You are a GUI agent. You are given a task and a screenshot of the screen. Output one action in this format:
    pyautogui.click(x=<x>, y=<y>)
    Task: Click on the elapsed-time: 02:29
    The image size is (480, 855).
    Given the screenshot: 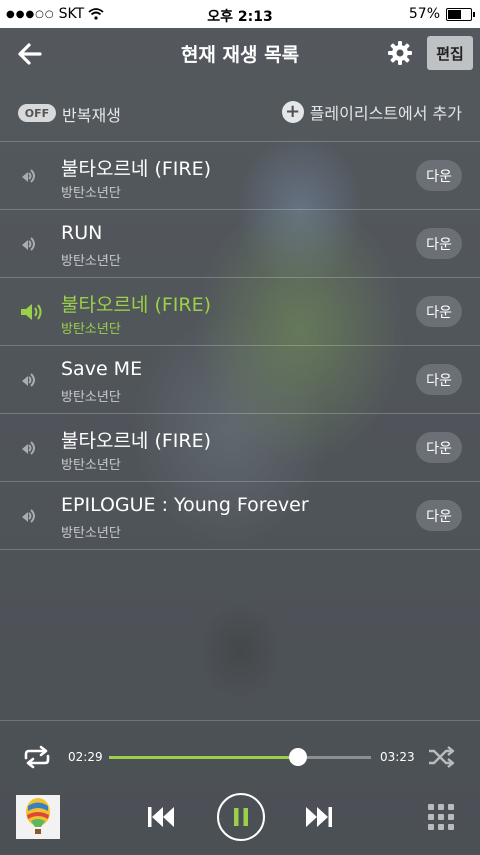 What is the action you would take?
    pyautogui.click(x=85, y=757)
    